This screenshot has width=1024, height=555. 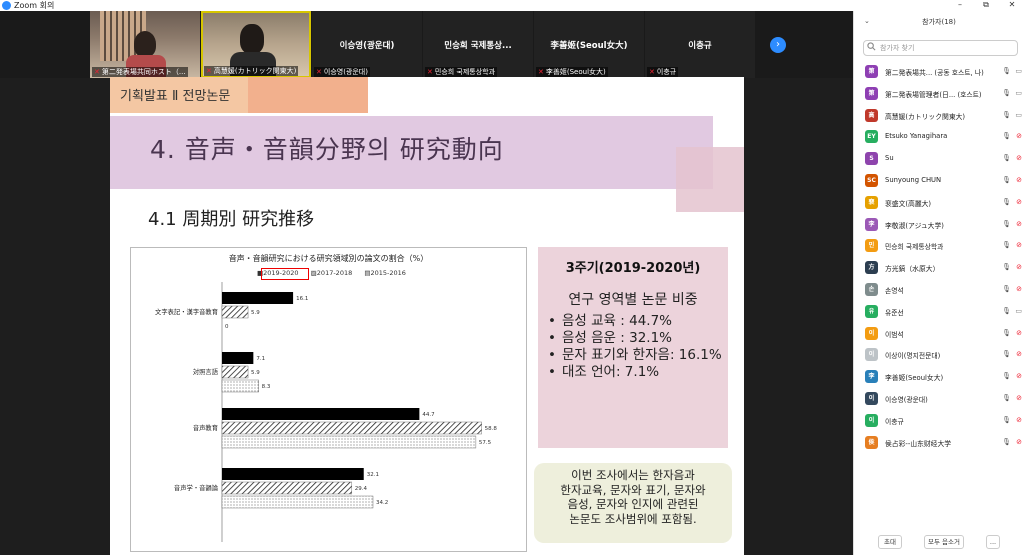 I want to click on minimize-button: –, so click(x=960, y=5).